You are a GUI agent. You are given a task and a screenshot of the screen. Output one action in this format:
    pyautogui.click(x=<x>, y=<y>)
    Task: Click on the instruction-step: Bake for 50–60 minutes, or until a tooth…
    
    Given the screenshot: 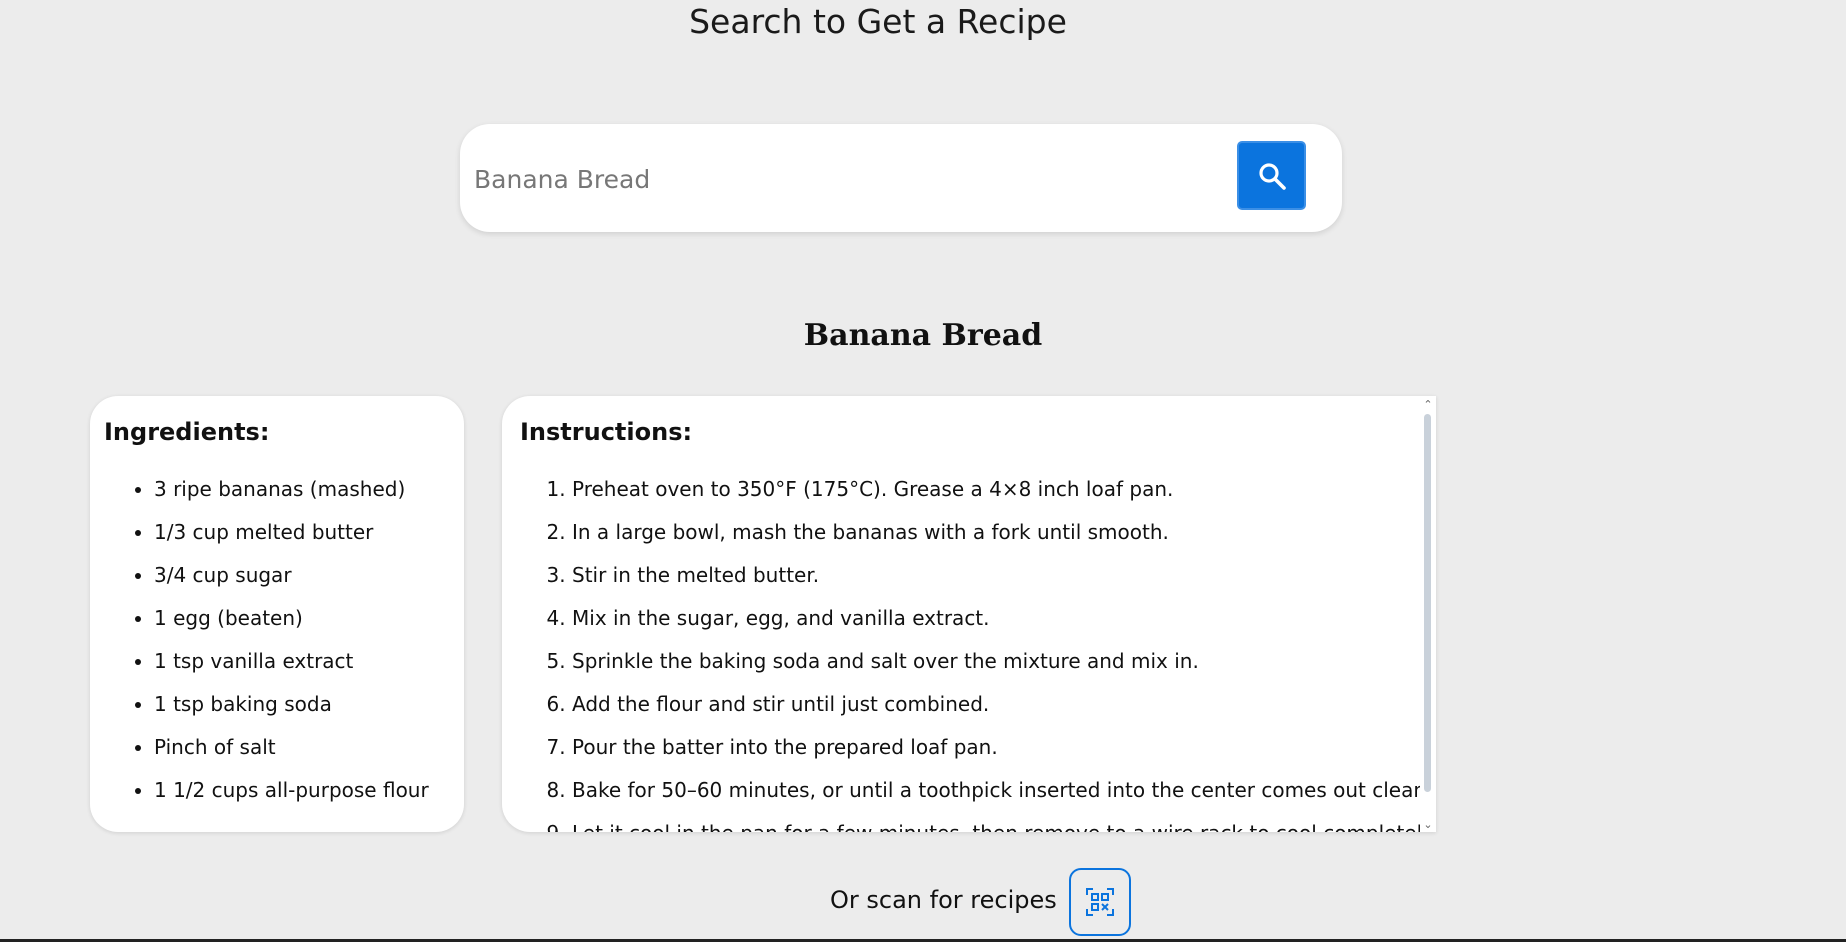 What is the action you would take?
    pyautogui.click(x=1002, y=790)
    